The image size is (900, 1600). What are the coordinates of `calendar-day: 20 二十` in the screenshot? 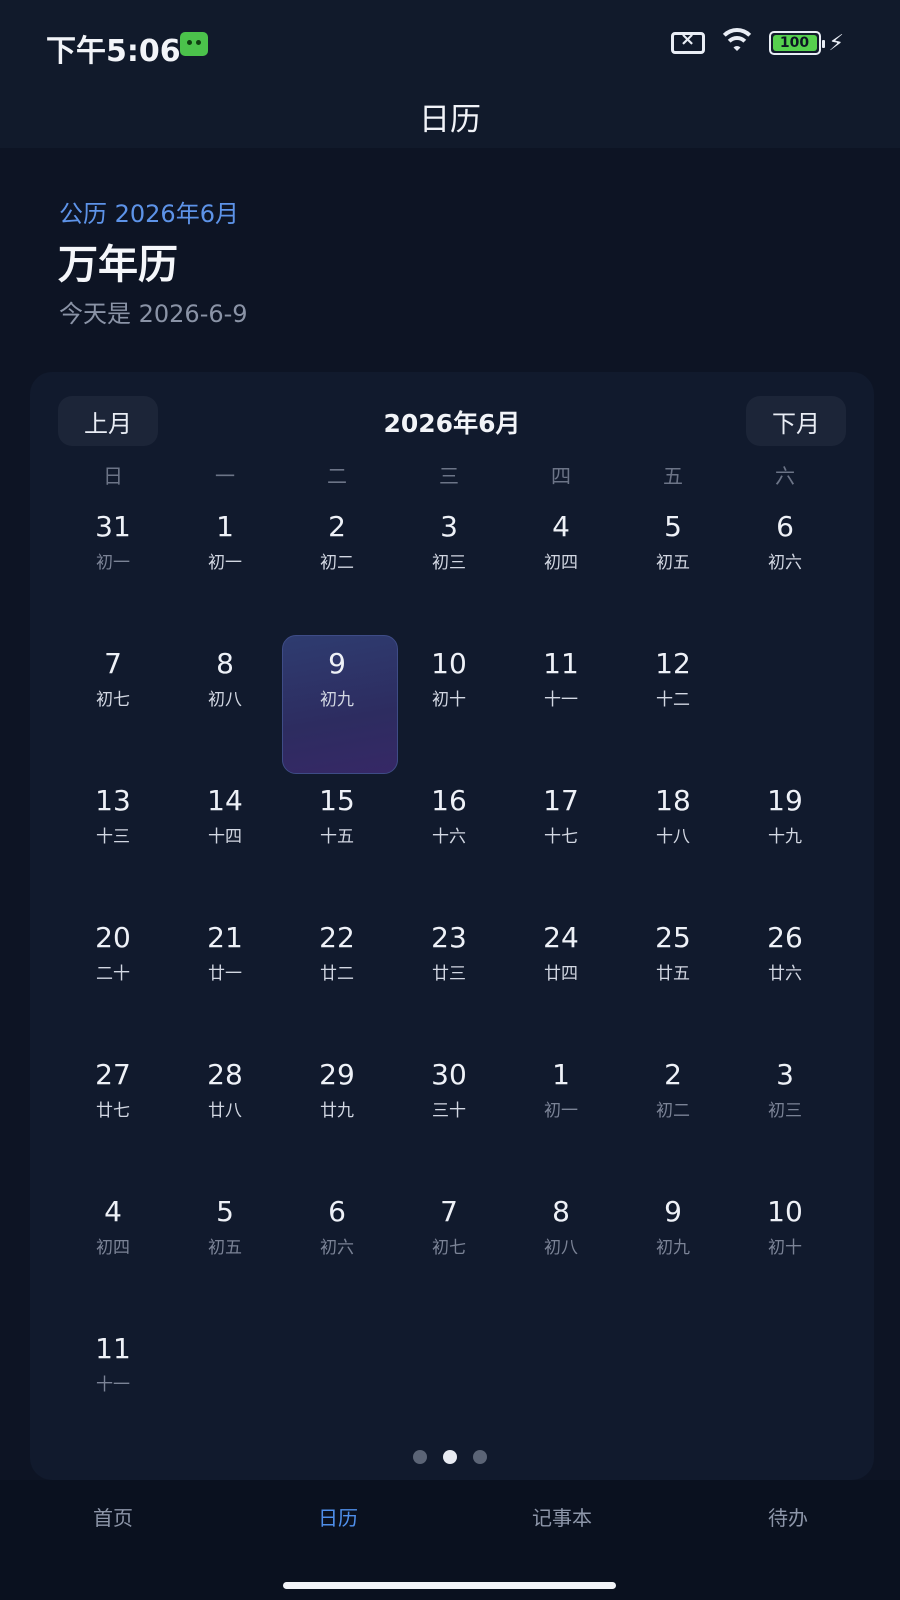 It's located at (113, 977).